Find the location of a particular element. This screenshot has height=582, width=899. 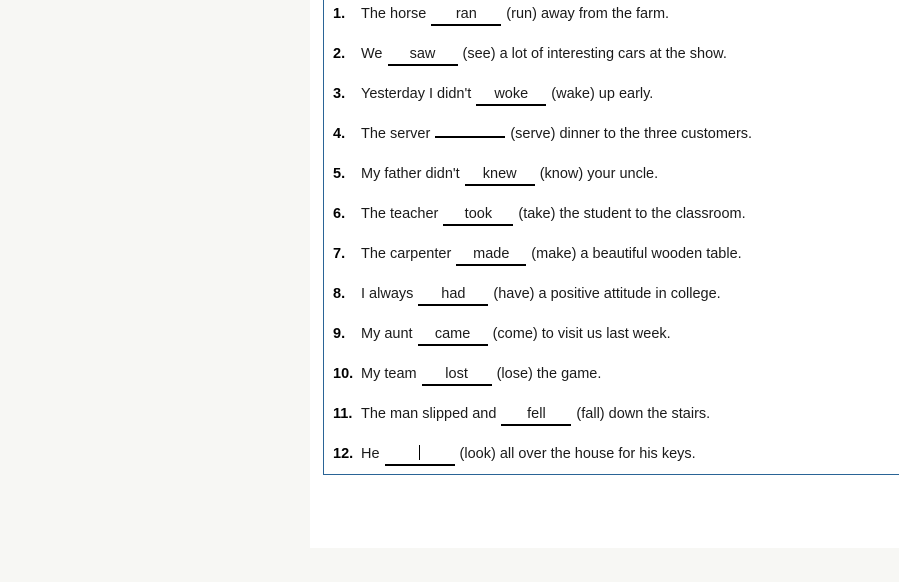

sentence-suffix: (come) to visit us last week. is located at coordinates (581, 334).